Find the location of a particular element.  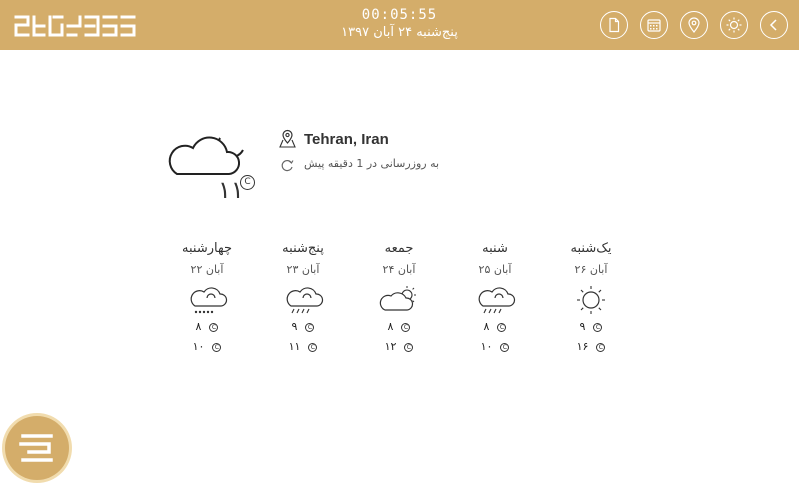

forecast-day-name: پنج‌شنبه is located at coordinates (303, 248).